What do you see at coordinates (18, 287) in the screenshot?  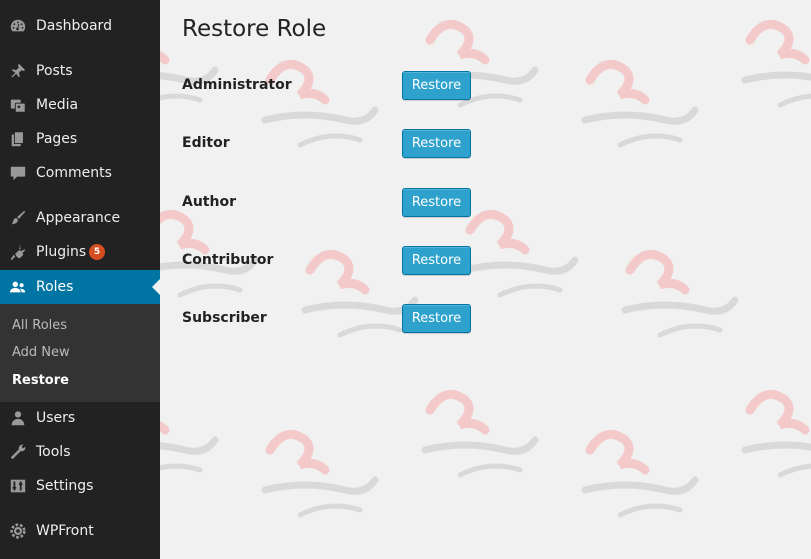 I see `users-icon` at bounding box center [18, 287].